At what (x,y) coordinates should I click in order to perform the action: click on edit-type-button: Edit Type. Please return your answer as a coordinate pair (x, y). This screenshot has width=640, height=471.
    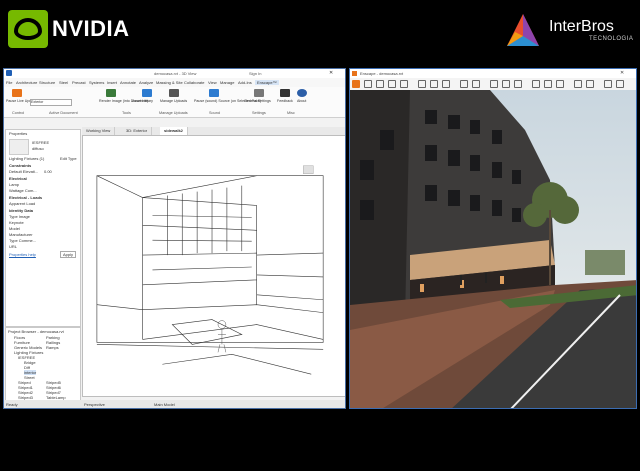
    Looking at the image, I should click on (68, 158).